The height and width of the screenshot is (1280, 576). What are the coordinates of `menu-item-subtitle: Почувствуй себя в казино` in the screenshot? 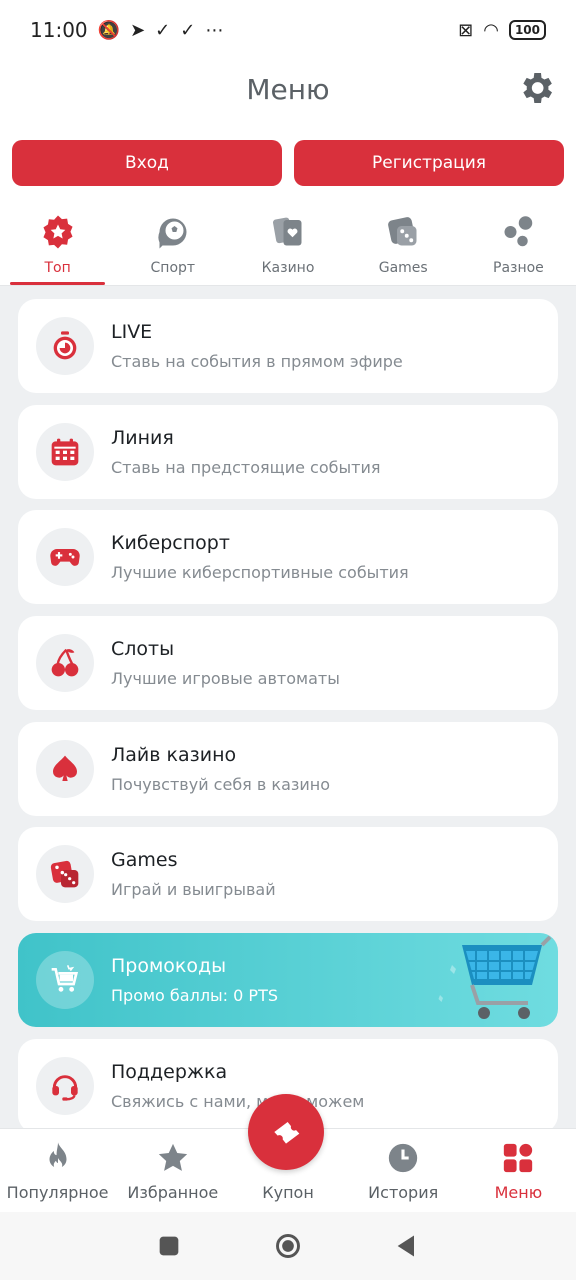 It's located at (221, 784).